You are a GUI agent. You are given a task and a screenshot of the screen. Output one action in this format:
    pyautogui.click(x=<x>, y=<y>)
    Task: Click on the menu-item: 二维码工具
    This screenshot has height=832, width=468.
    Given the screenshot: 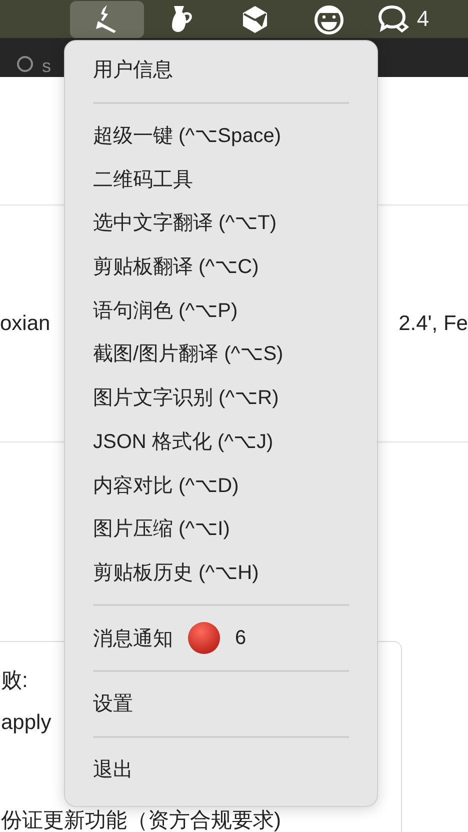 What is the action you would take?
    pyautogui.click(x=221, y=179)
    